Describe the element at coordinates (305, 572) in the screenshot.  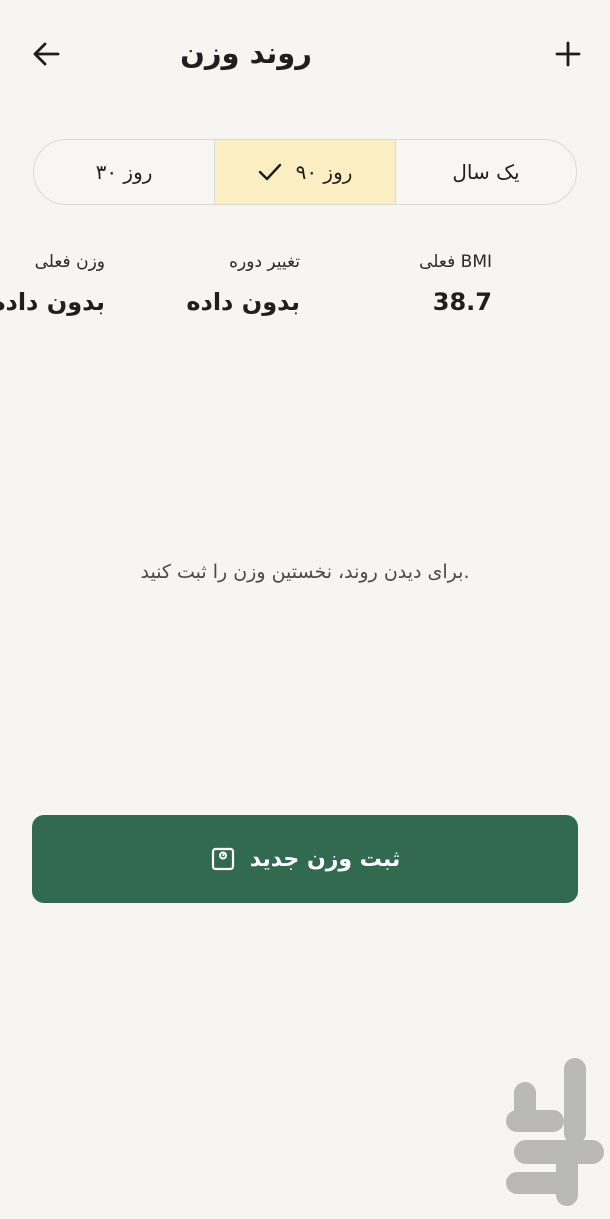
I see `empty-state-message: .برای دیدن روند، نخستین وزن را ثبت کنید` at that location.